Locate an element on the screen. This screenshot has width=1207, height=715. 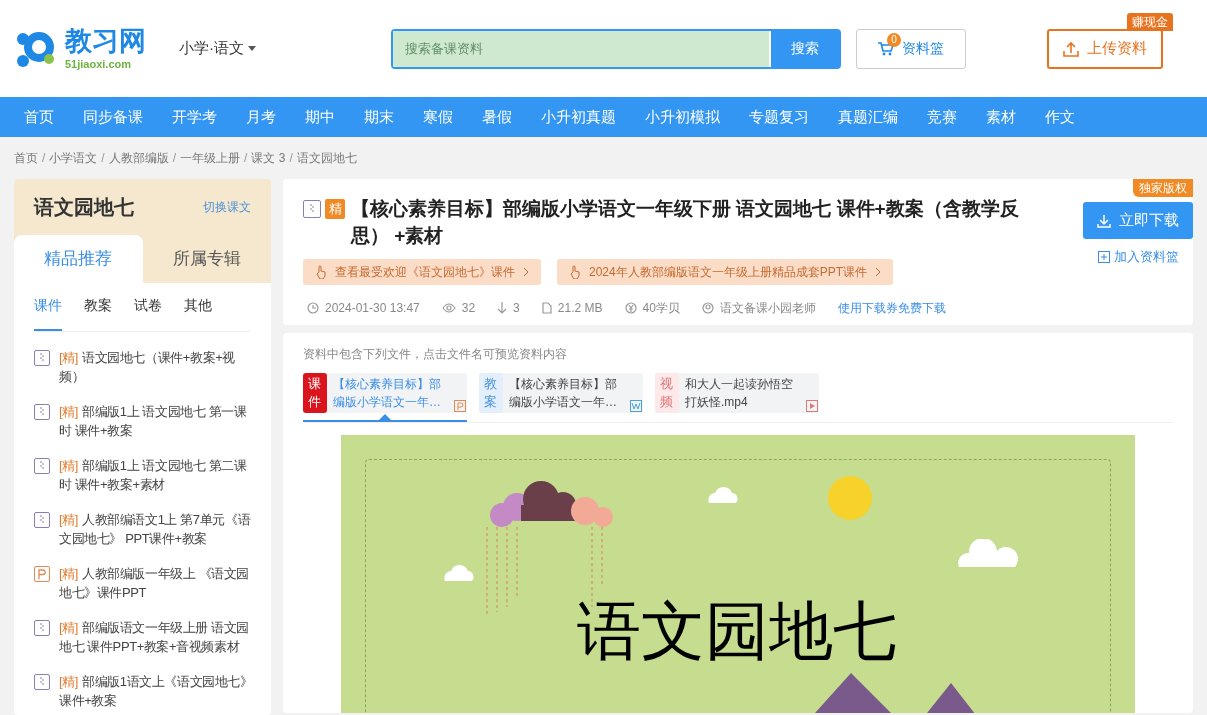
premium-badge: 精 is located at coordinates (335, 209).